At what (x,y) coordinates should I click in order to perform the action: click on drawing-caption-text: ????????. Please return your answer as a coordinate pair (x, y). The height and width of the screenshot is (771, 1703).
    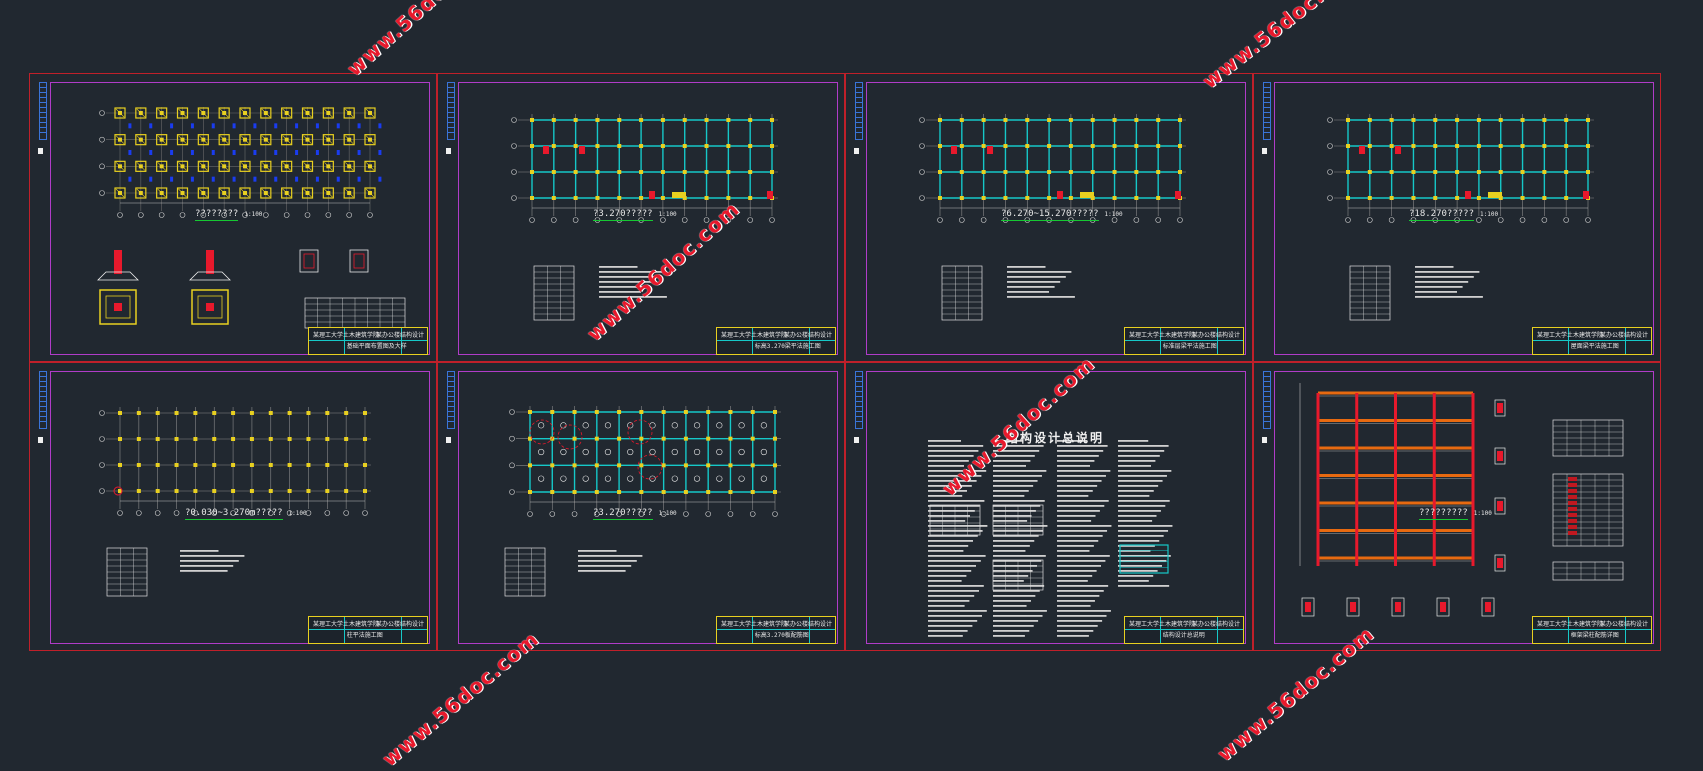
    Looking at the image, I should click on (217, 215).